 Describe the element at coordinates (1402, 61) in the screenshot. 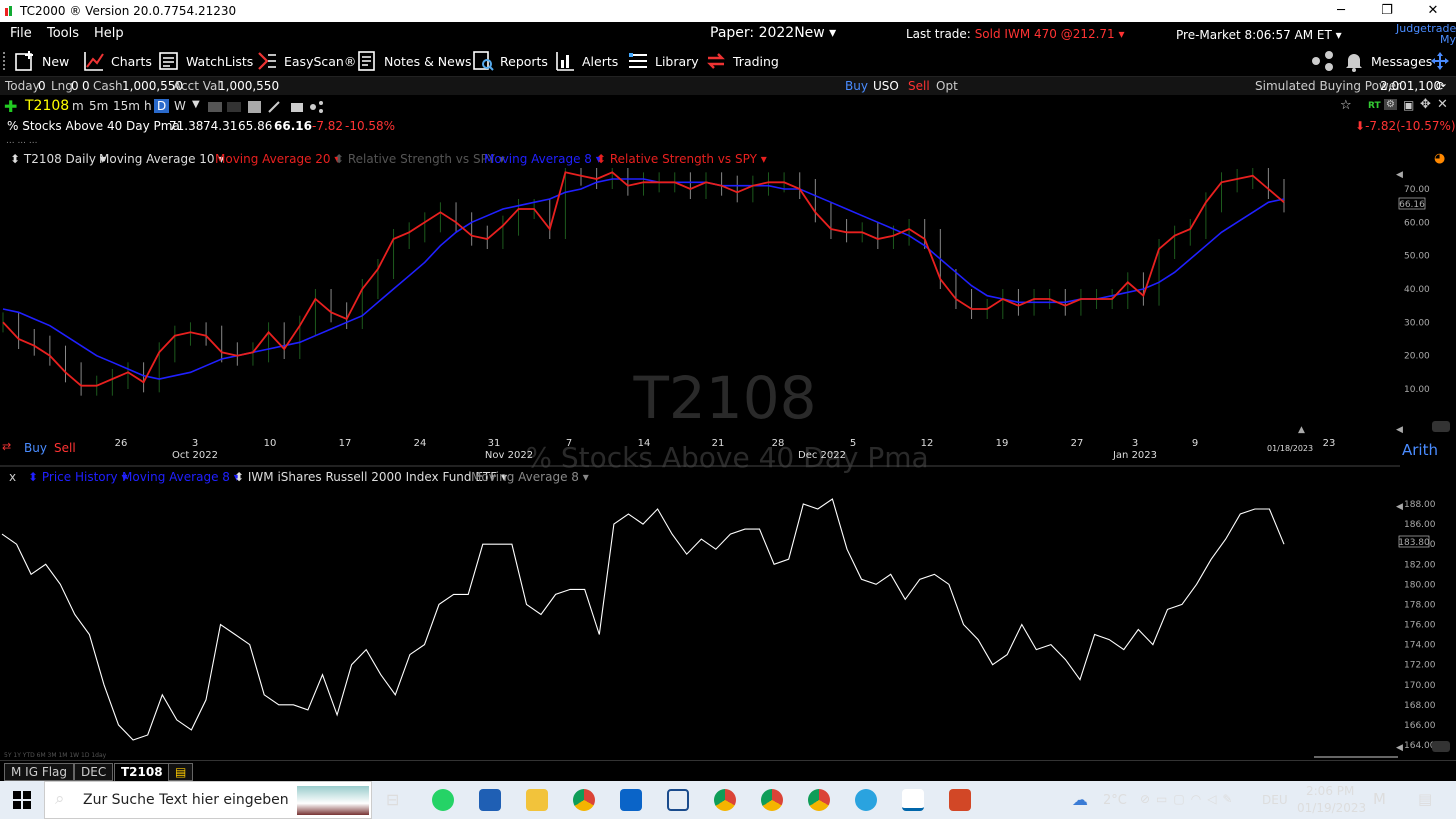

I see `messages-label: Messages` at that location.